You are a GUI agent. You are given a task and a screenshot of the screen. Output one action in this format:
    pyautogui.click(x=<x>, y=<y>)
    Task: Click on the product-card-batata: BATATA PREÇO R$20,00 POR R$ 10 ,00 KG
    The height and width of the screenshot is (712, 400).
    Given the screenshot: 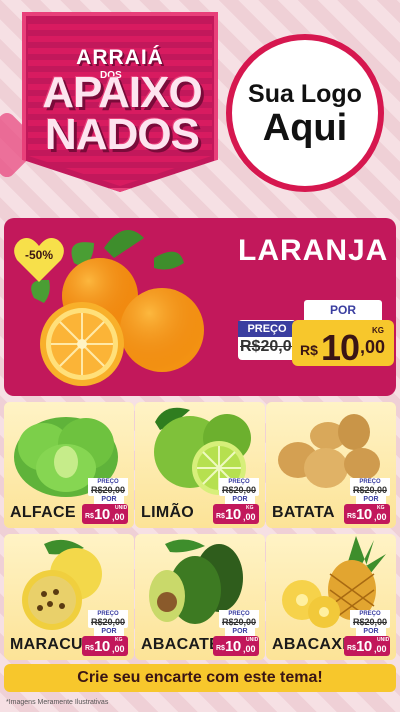 What is the action you would take?
    pyautogui.click(x=331, y=465)
    